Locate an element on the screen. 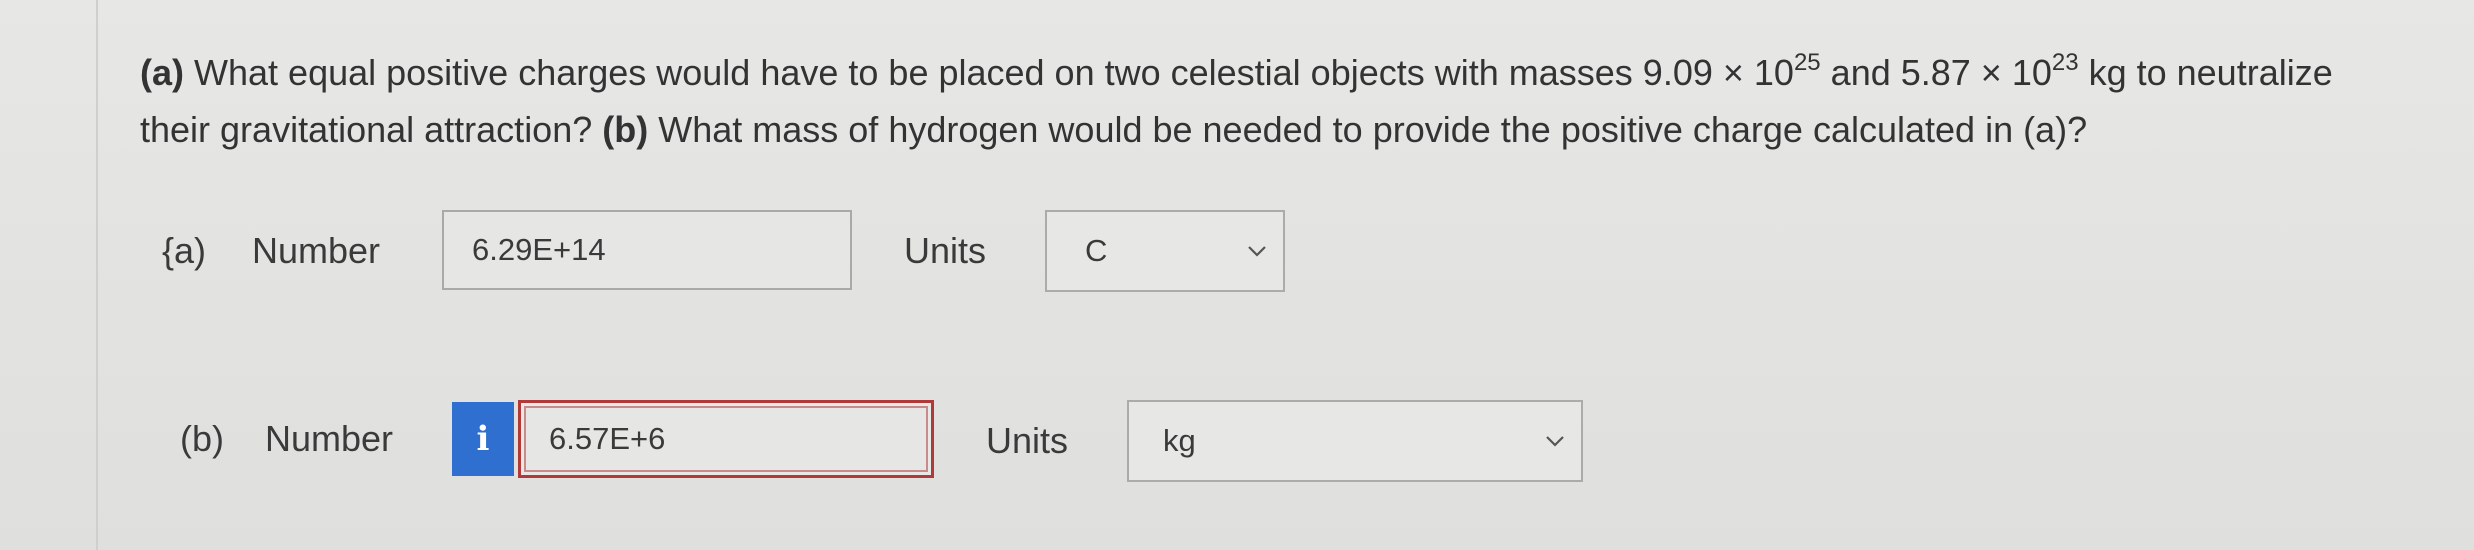 The height and width of the screenshot is (550, 2474). answer-b-number-label: Number is located at coordinates (329, 438).